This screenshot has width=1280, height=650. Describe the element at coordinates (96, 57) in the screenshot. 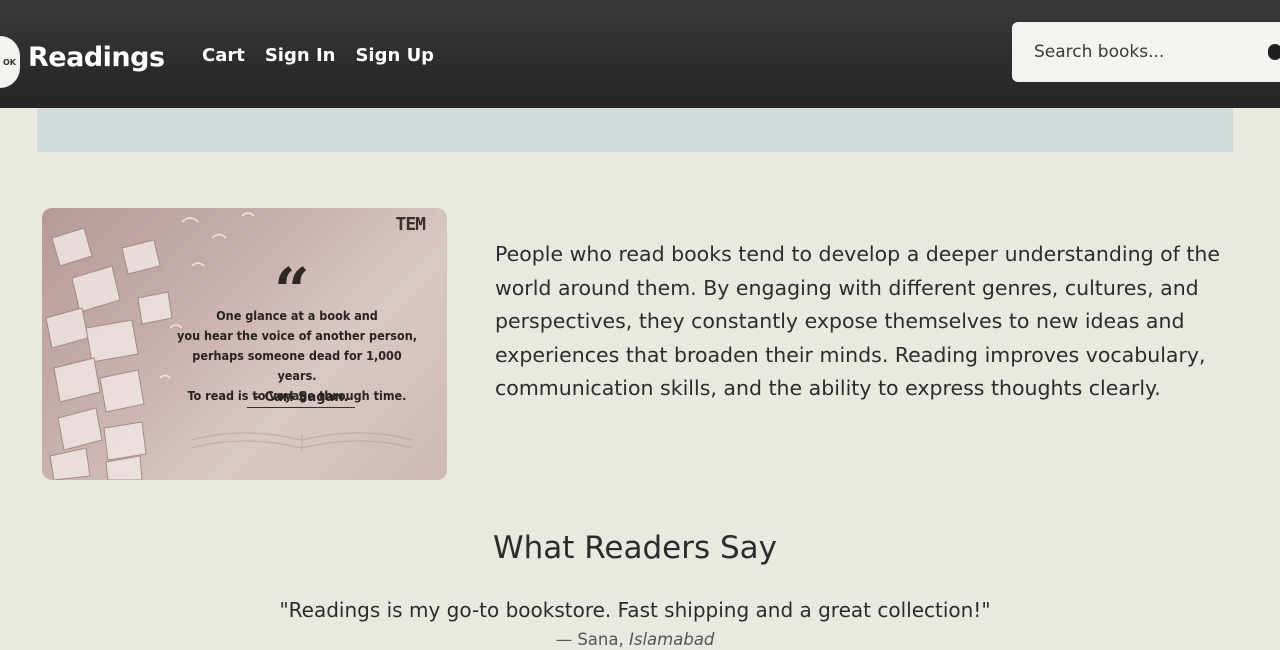

I see `brand-name: Readings` at that location.